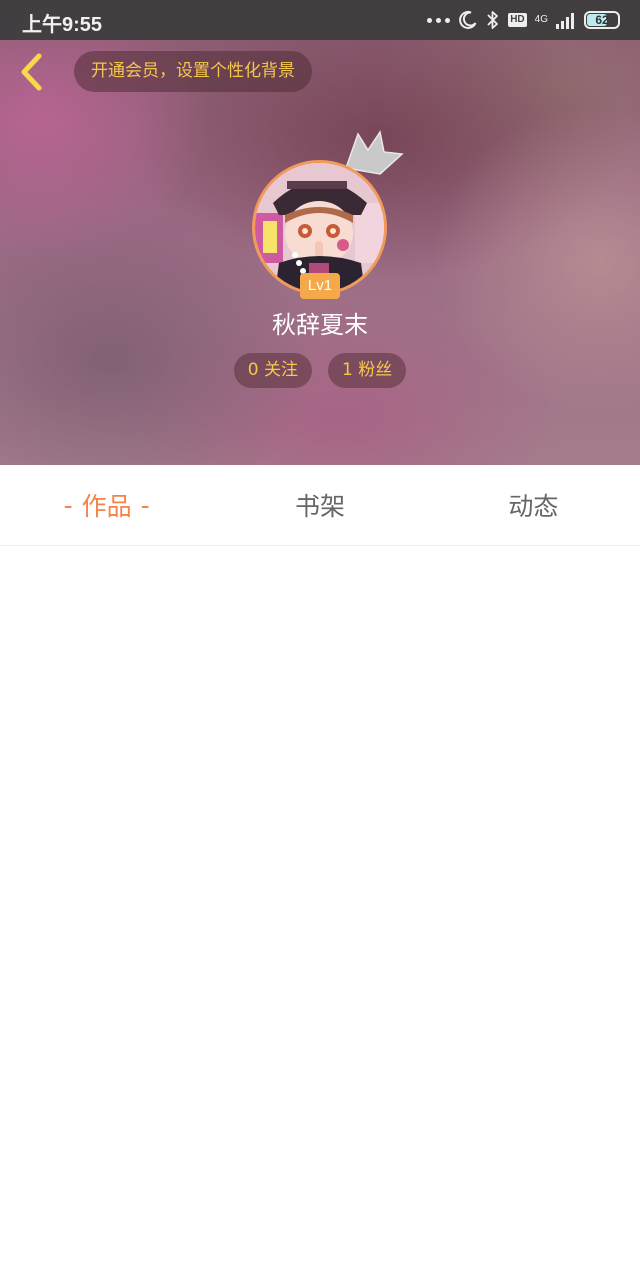 The width and height of the screenshot is (640, 1280). Describe the element at coordinates (320, 325) in the screenshot. I see `username: 秋辞夏末` at that location.